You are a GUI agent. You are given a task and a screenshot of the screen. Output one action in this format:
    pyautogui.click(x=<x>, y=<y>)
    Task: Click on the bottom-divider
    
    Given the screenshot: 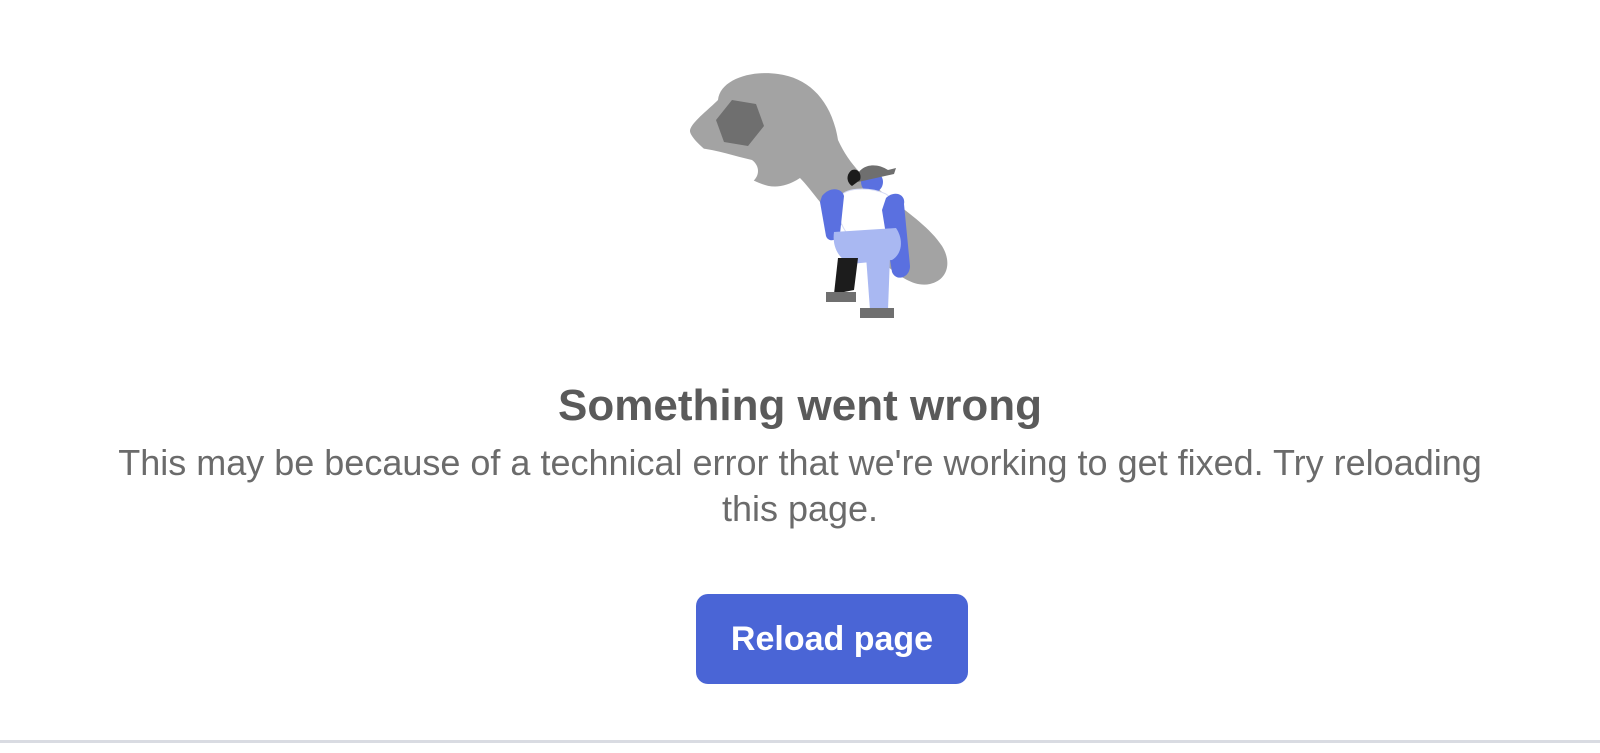 What is the action you would take?
    pyautogui.click(x=800, y=741)
    